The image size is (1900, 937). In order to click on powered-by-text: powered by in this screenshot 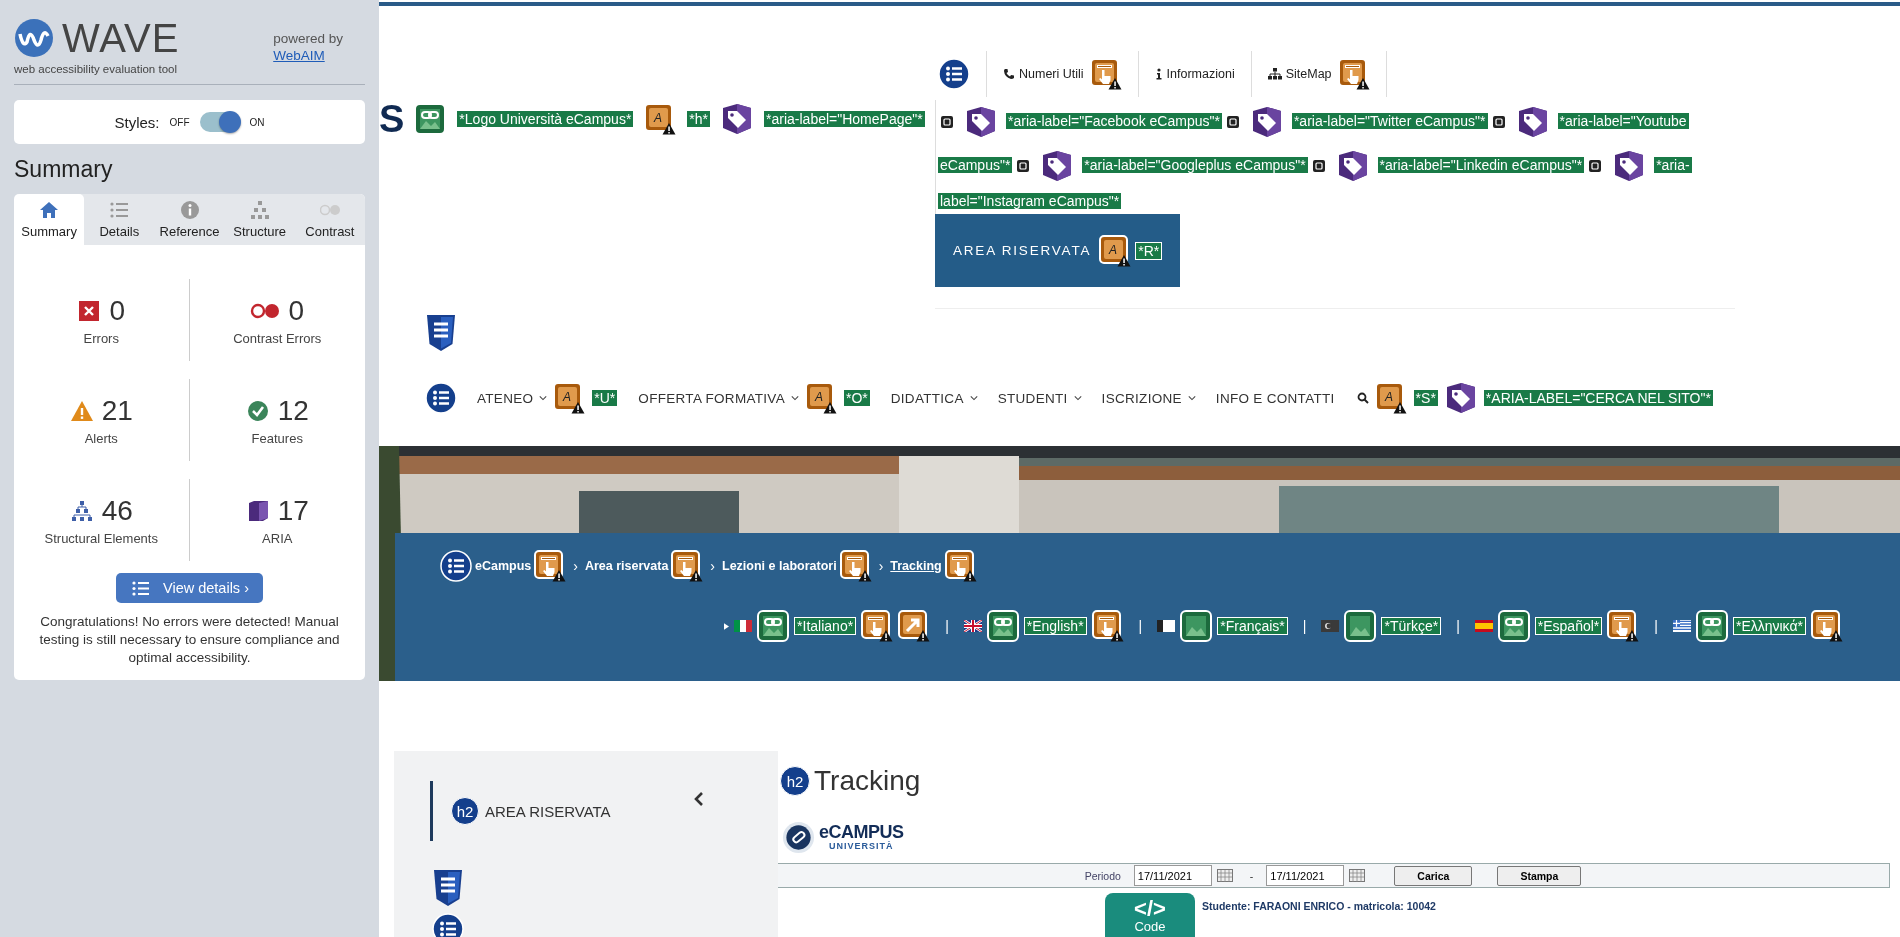, I will do `click(308, 38)`.